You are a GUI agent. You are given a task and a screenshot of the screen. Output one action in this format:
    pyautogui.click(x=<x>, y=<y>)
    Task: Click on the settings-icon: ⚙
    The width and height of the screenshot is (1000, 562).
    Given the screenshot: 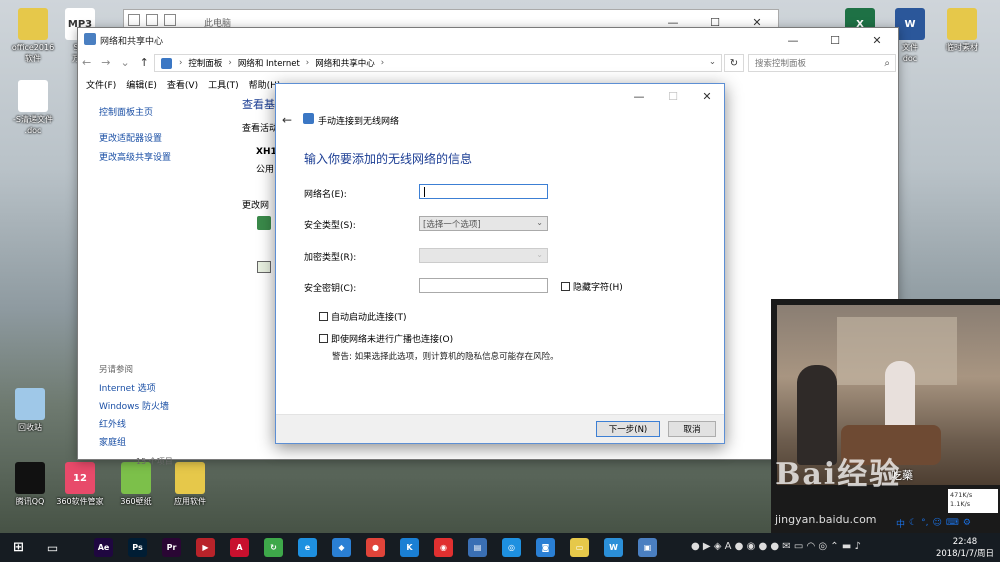 What is the action you would take?
    pyautogui.click(x=967, y=523)
    